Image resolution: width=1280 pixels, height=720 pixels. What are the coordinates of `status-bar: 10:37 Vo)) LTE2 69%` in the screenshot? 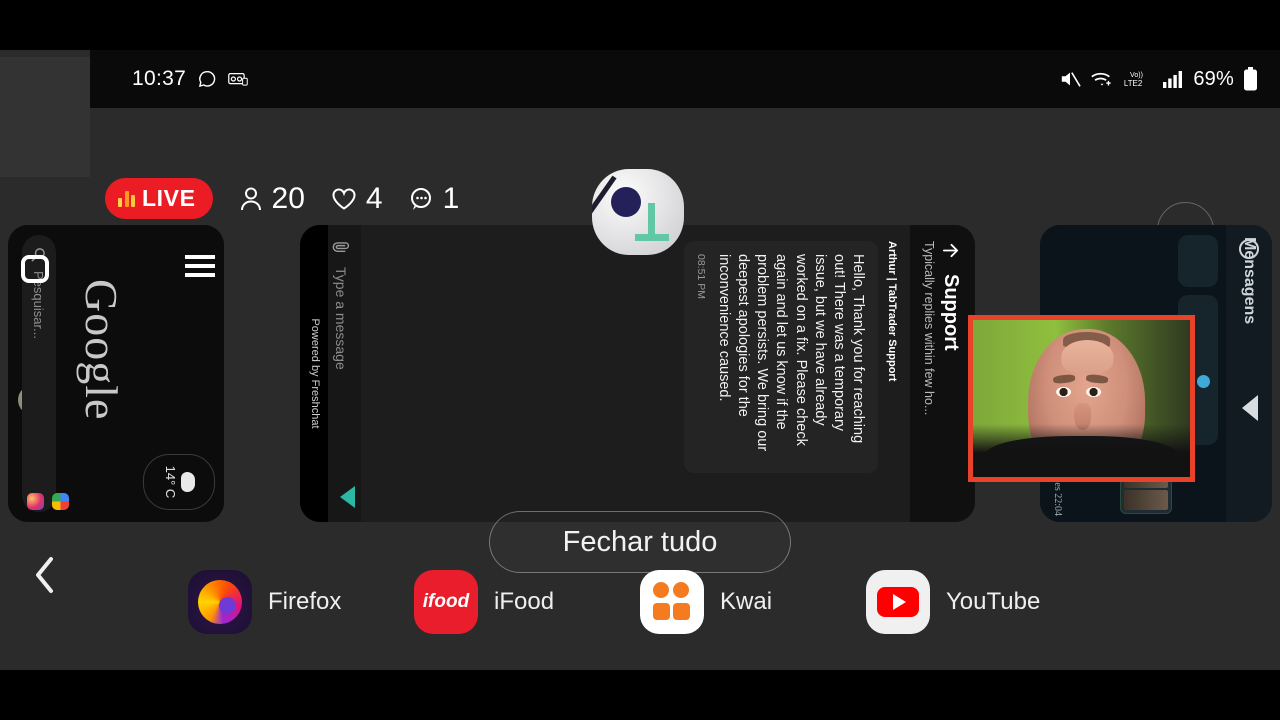 It's located at (685, 79).